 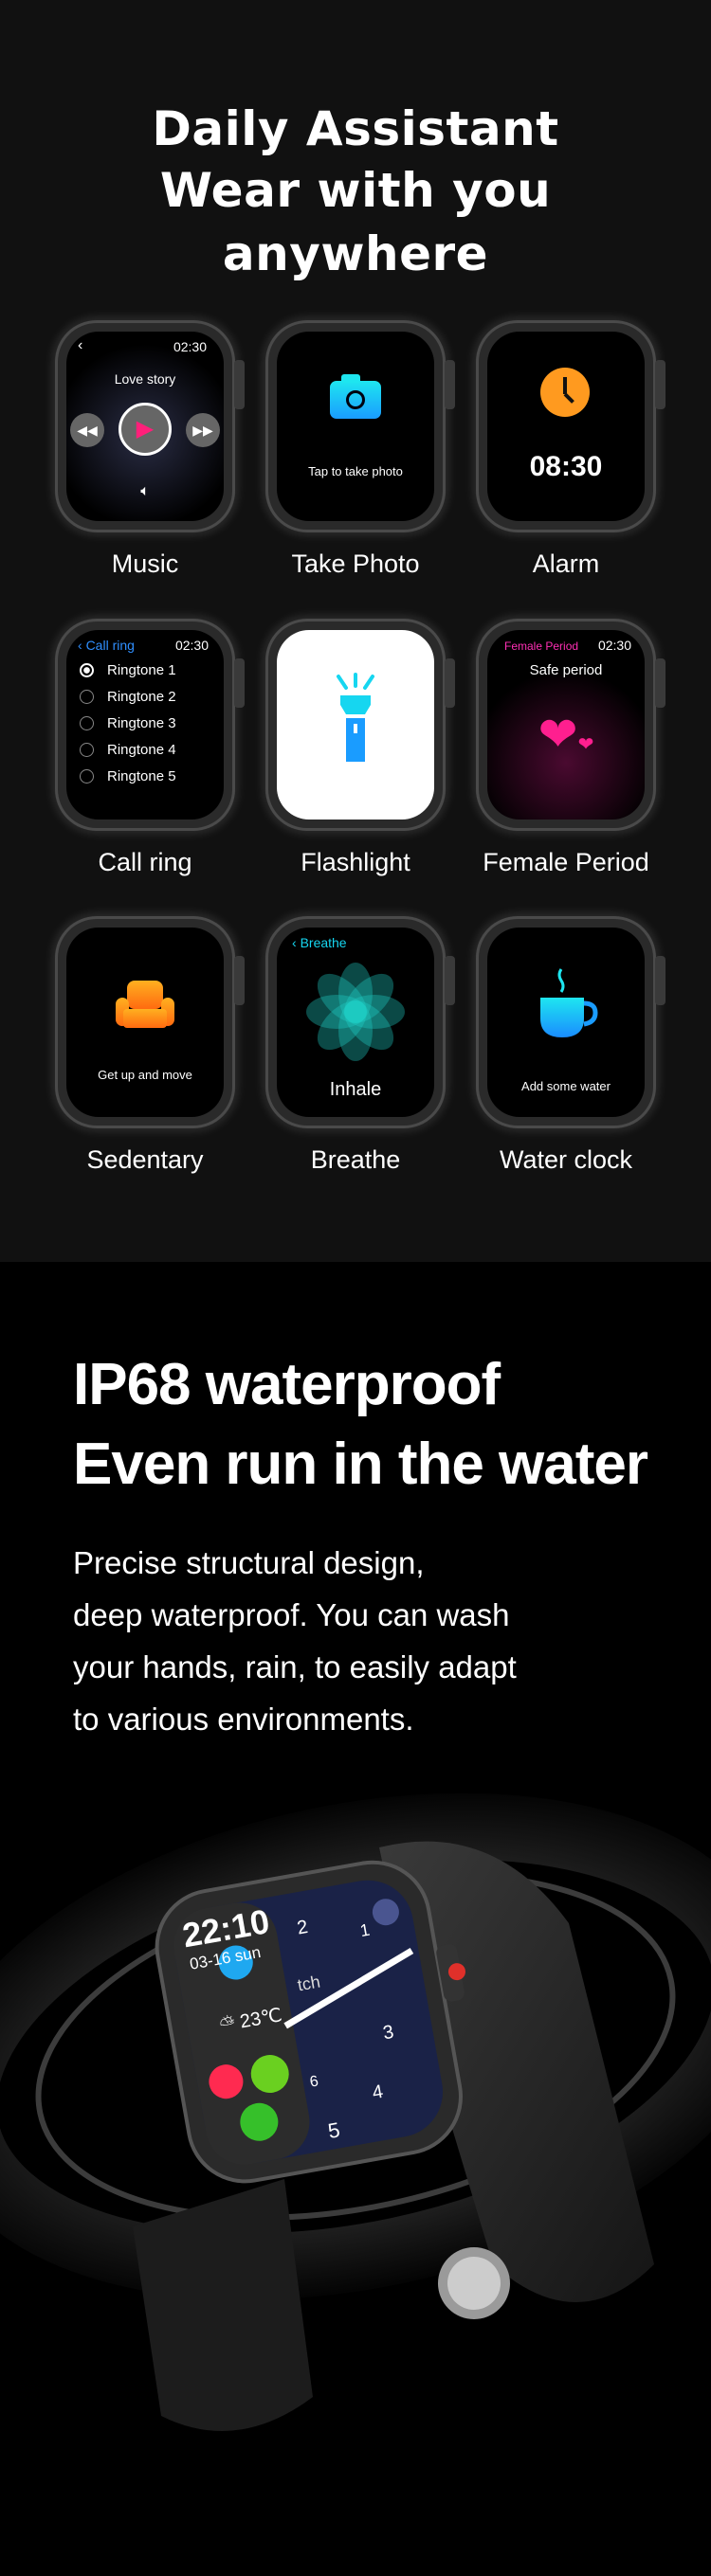 I want to click on watch: ‹ Breathe Inhale, so click(x=360, y=1022).